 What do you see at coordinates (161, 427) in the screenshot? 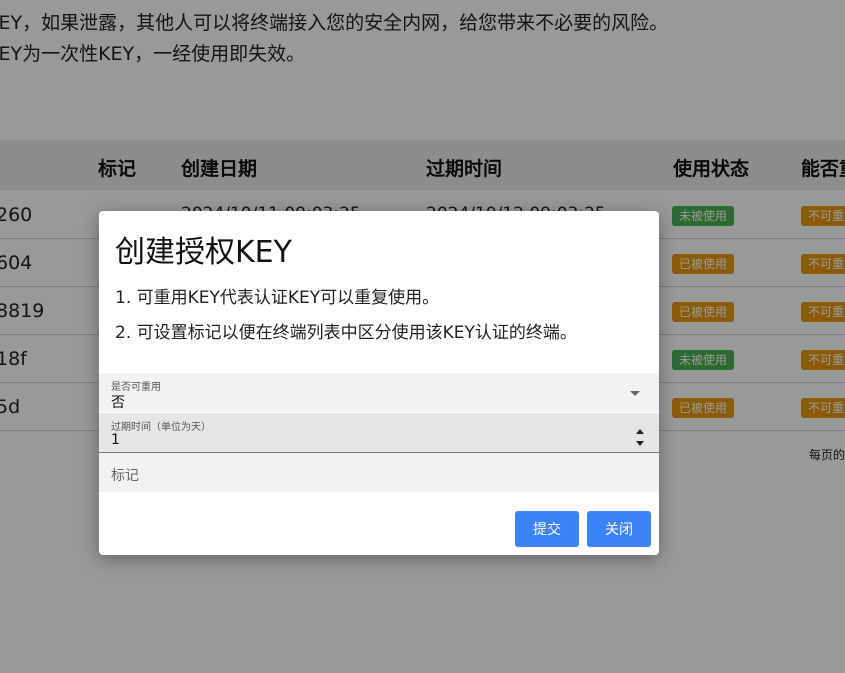
I see `expire-days-label: 过期时间（单位为天）` at bounding box center [161, 427].